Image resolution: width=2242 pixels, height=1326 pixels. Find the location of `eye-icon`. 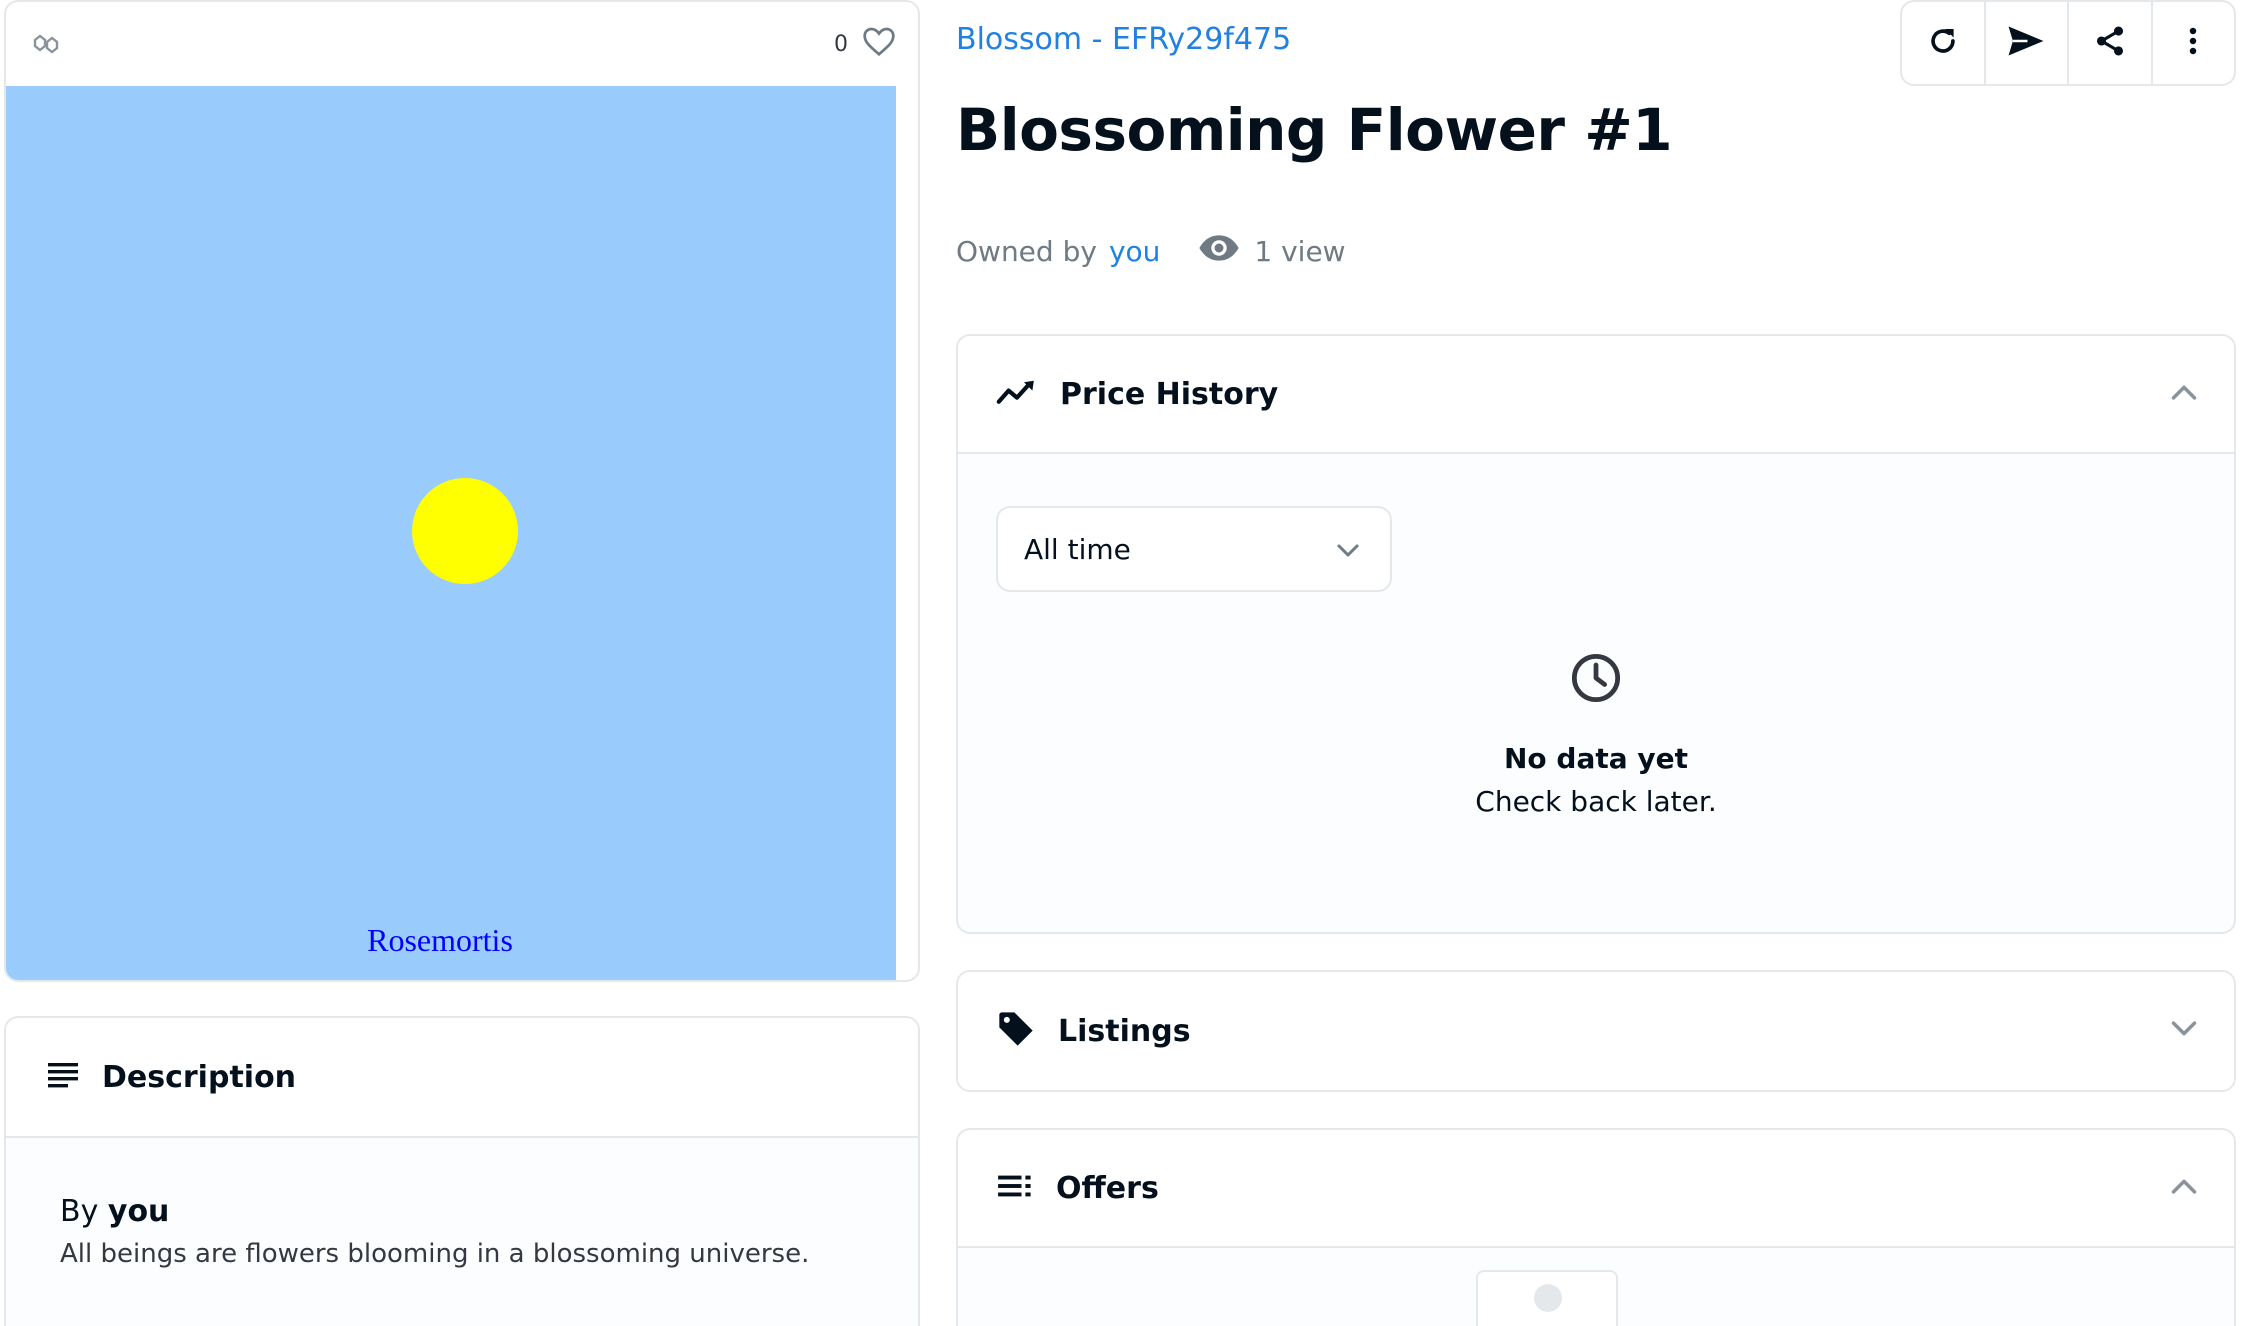

eye-icon is located at coordinates (1219, 251).